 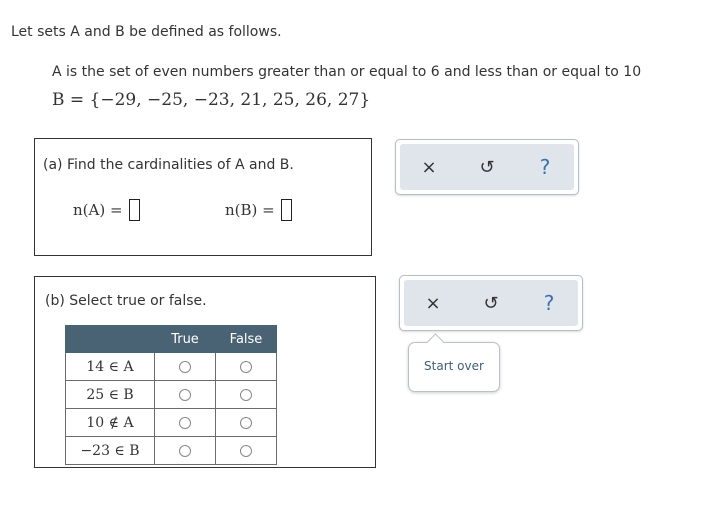 I want to click on set-b-definition: B = {−29, −25, −23, 21, 25, 26, 27}, so click(x=211, y=100).